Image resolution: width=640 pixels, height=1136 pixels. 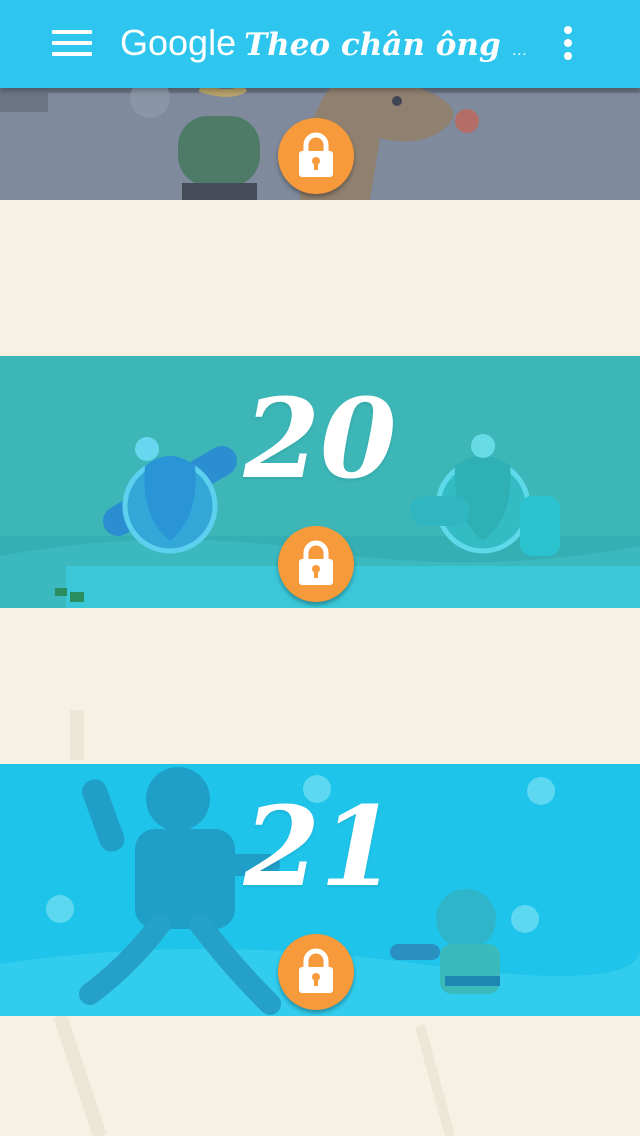 What do you see at coordinates (320, 438) in the screenshot?
I see `day-number: 20` at bounding box center [320, 438].